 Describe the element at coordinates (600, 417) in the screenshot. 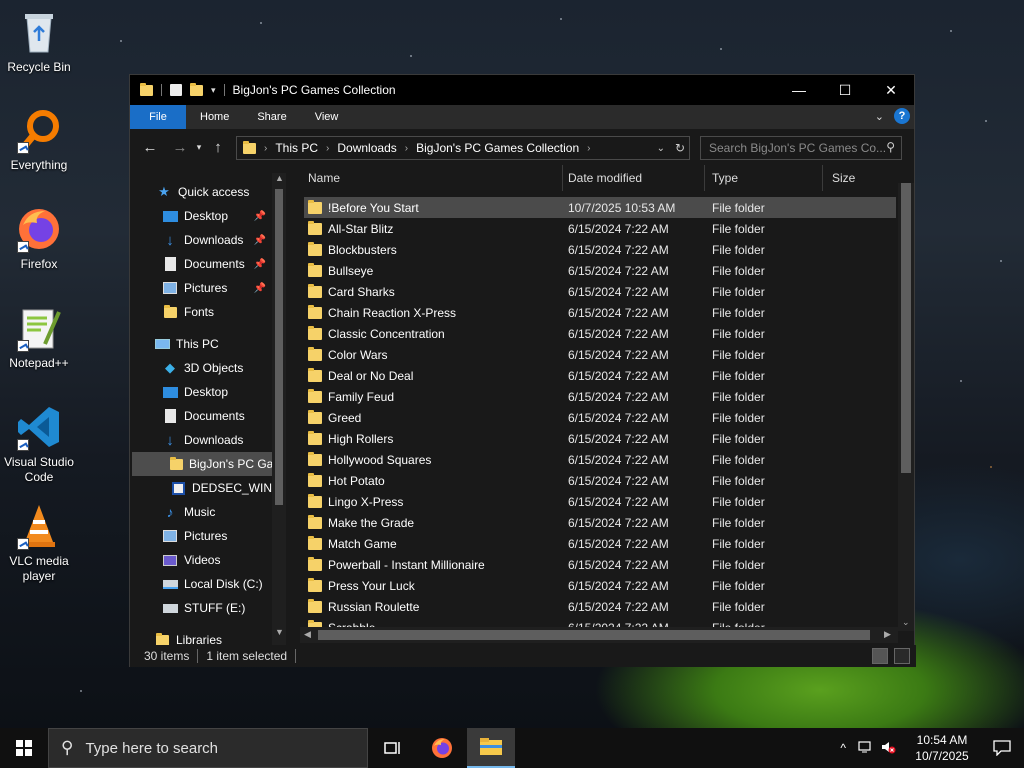

I see `file-row: Greed 6/15/2024 7:22 AM File folder` at that location.